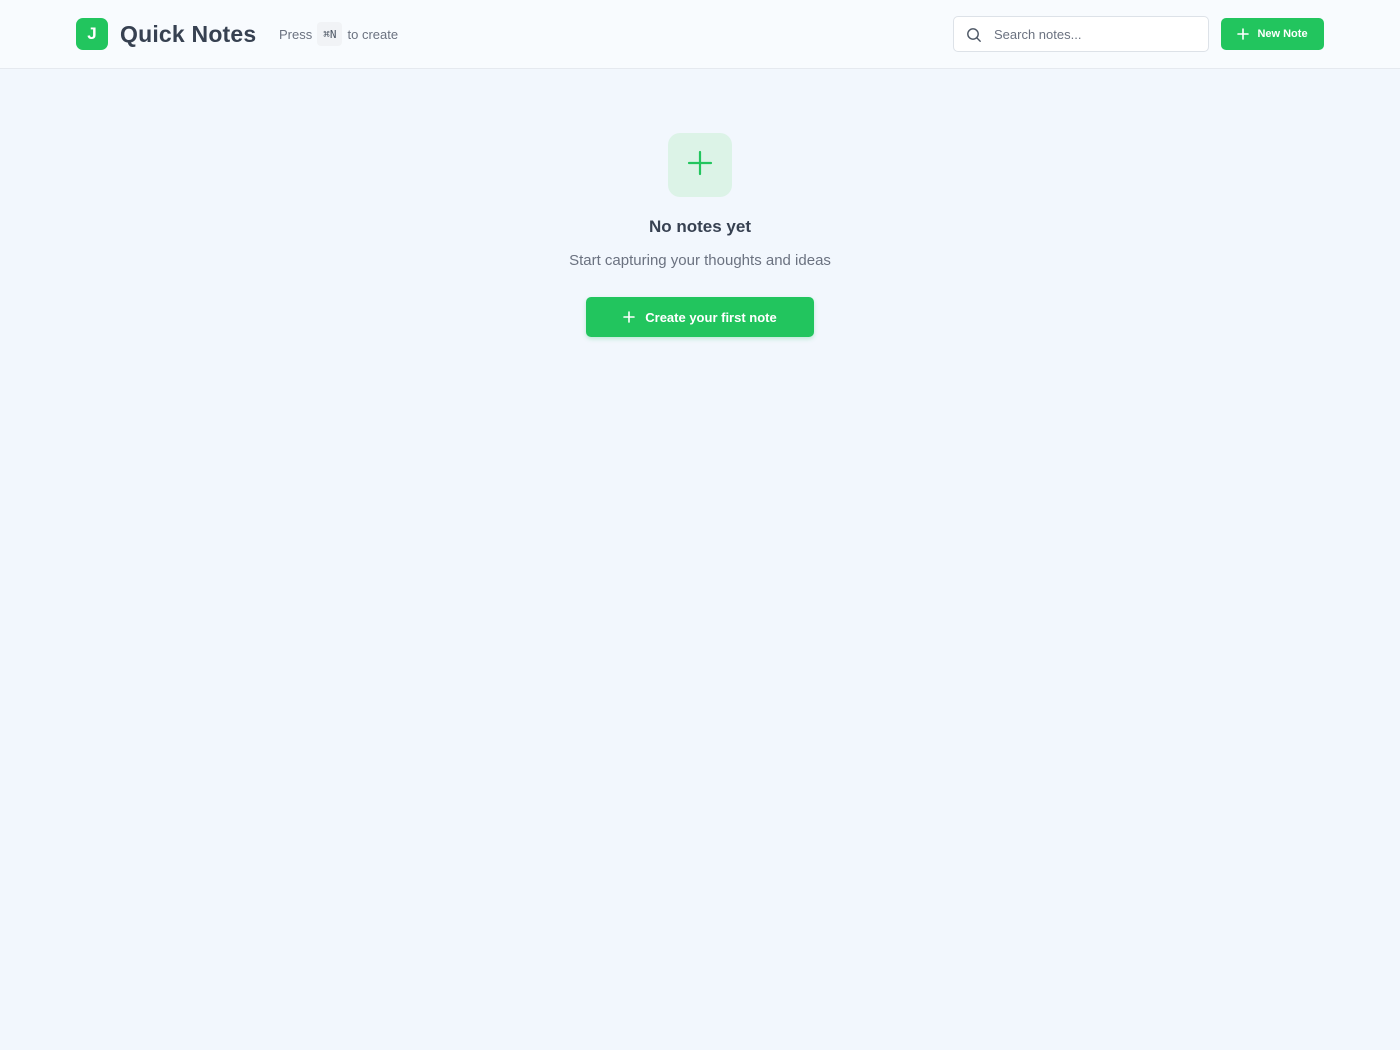 Image resolution: width=1400 pixels, height=1050 pixels. I want to click on new-note-button: New Note, so click(1272, 34).